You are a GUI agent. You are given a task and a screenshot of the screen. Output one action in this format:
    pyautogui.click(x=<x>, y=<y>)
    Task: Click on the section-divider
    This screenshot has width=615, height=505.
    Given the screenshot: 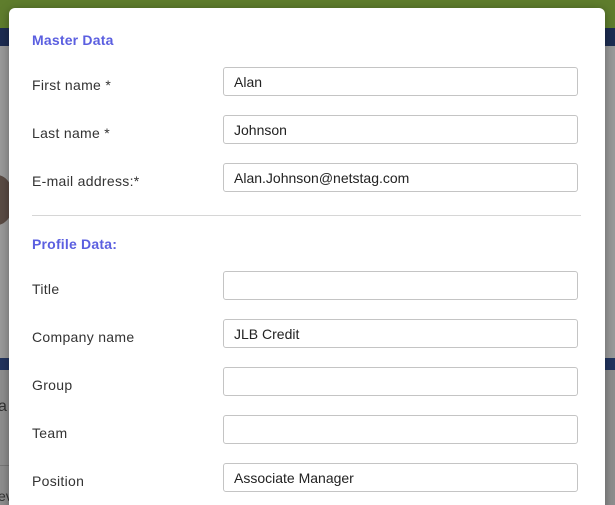 What is the action you would take?
    pyautogui.click(x=306, y=215)
    